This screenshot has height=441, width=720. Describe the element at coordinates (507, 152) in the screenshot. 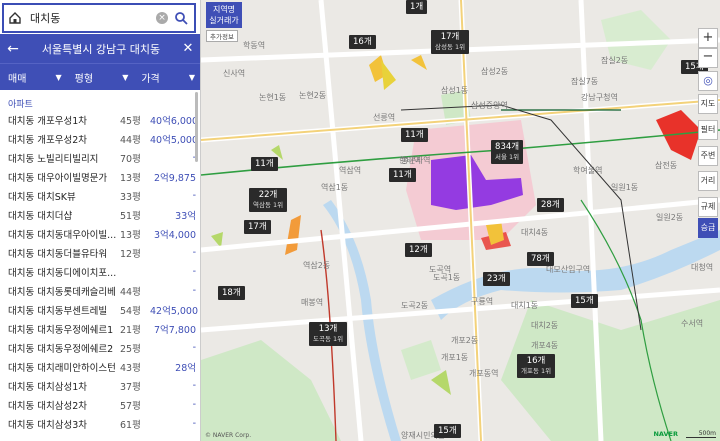

I see `listing-count-marker: 834개 서울 1위` at that location.